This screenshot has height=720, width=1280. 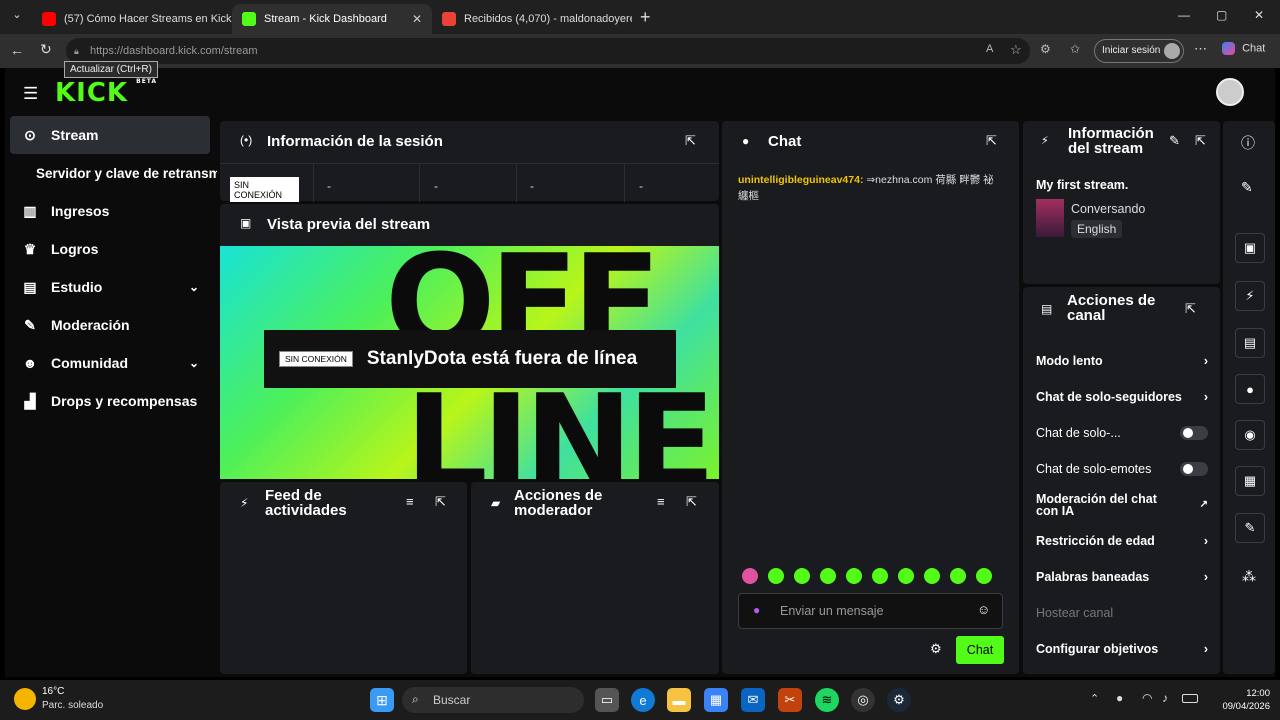 I want to click on action-banned-words: Palabras baneadas ›, so click(x=1122, y=577).